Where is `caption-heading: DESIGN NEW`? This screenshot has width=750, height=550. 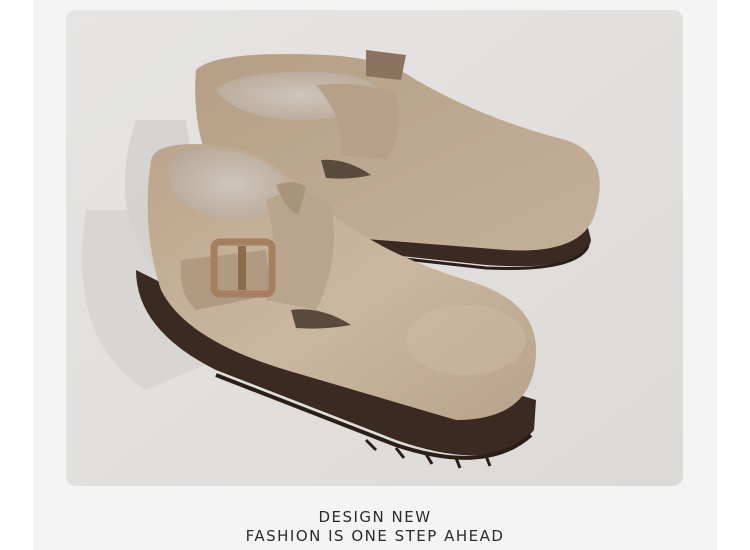 caption-heading: DESIGN NEW is located at coordinates (375, 517).